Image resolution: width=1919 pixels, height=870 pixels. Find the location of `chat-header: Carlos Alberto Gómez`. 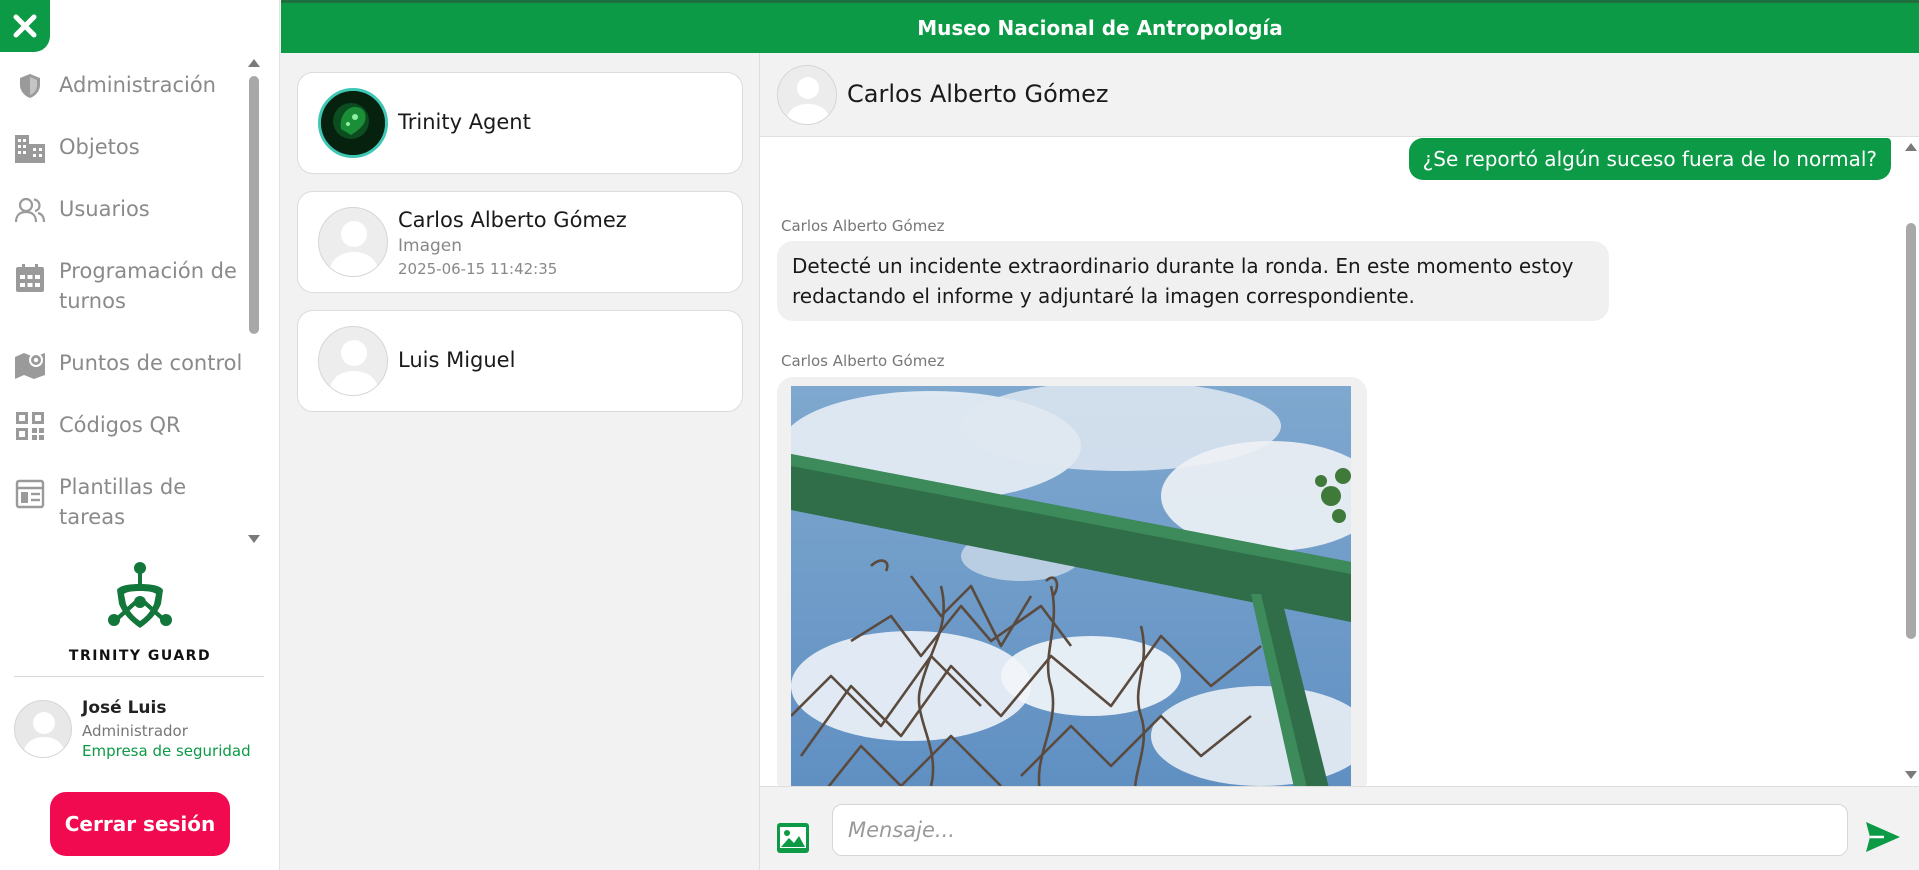

chat-header: Carlos Alberto Gómez is located at coordinates (1339, 95).